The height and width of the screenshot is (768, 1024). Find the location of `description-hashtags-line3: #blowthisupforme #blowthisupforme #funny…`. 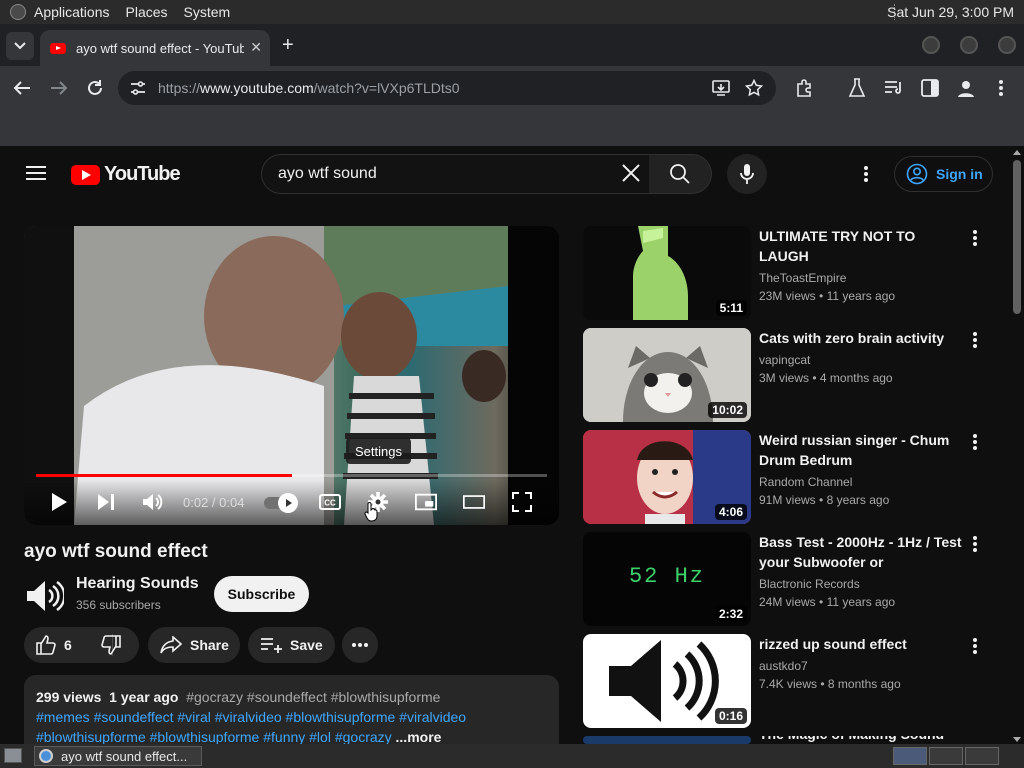

description-hashtags-line3: #blowthisupforme #blowthisupforme #funny… is located at coordinates (214, 737).